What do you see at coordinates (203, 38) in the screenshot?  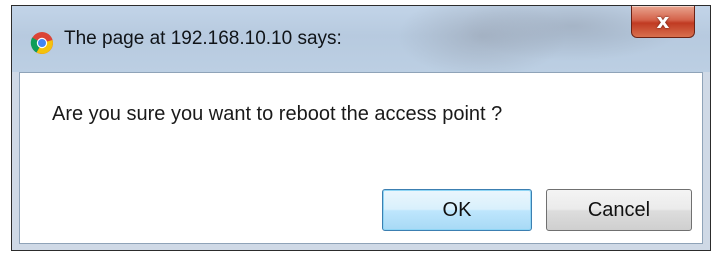 I see `dialog-title: The page at 192.168.10.10 says:` at bounding box center [203, 38].